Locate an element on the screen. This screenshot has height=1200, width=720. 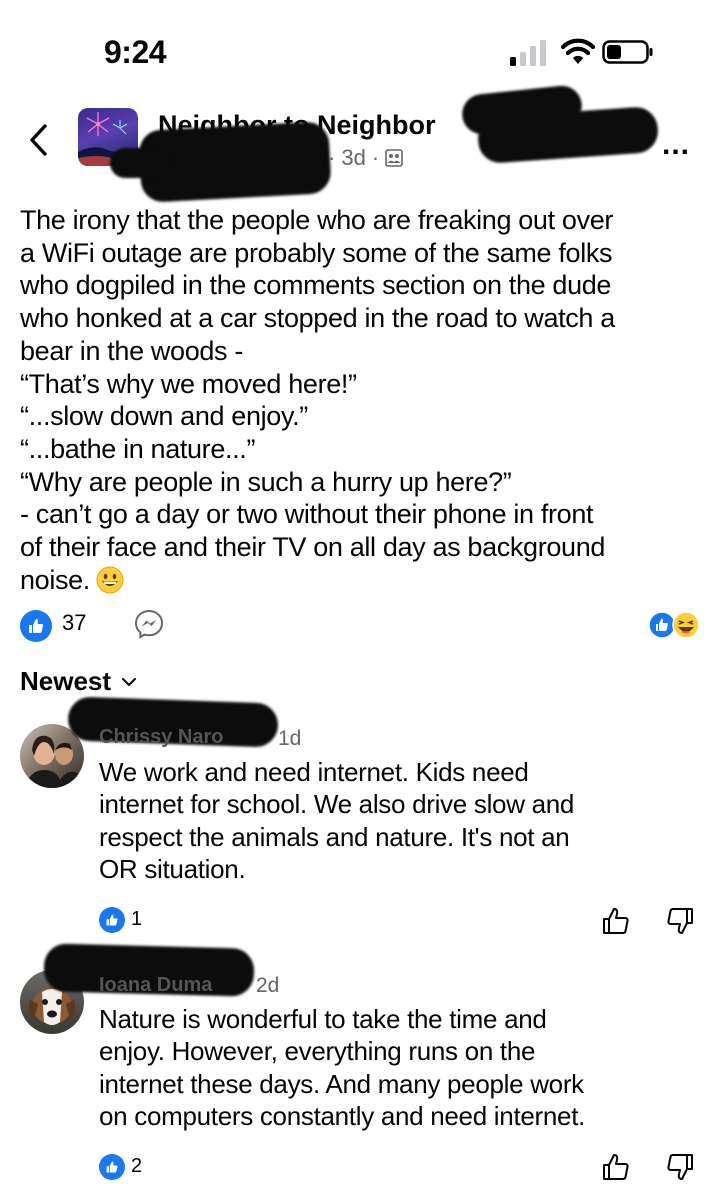
comment-line: We work and need internet. Kids need is located at coordinates (314, 772).